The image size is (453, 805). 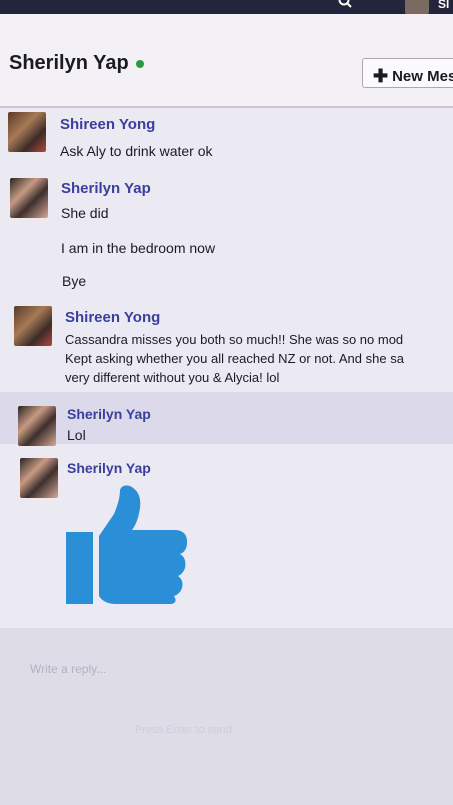 I want to click on online-status-indicator, so click(x=140, y=64).